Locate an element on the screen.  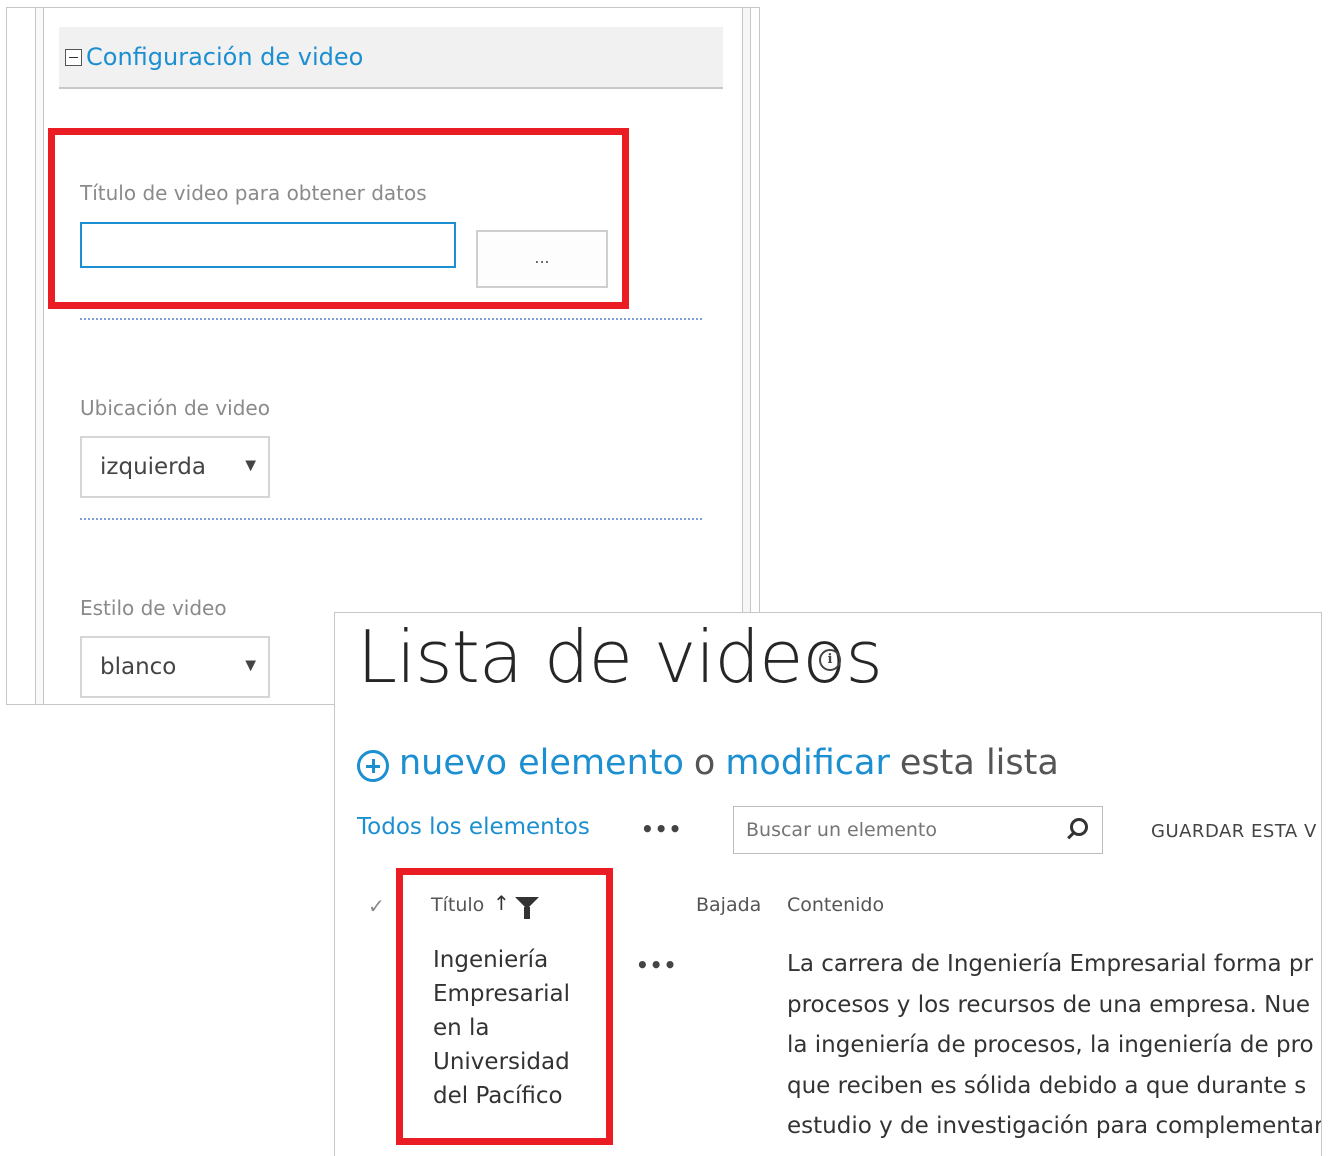
select-all-check-icon: ✓ is located at coordinates (376, 906).